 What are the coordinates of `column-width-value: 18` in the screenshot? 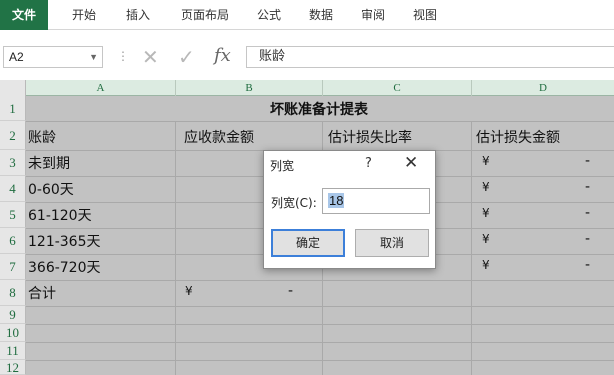 It's located at (336, 200).